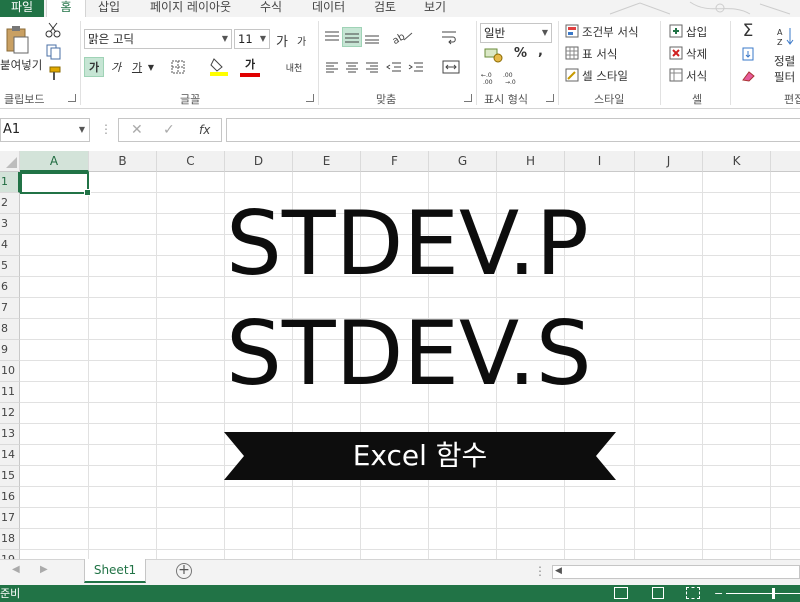  What do you see at coordinates (550, 98) in the screenshot?
I see `number-launcher-icon` at bounding box center [550, 98].